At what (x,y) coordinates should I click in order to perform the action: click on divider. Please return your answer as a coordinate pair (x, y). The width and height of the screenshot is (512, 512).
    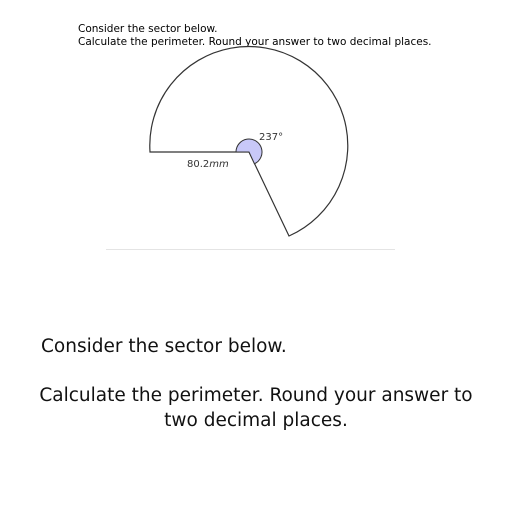
    Looking at the image, I should click on (250, 249).